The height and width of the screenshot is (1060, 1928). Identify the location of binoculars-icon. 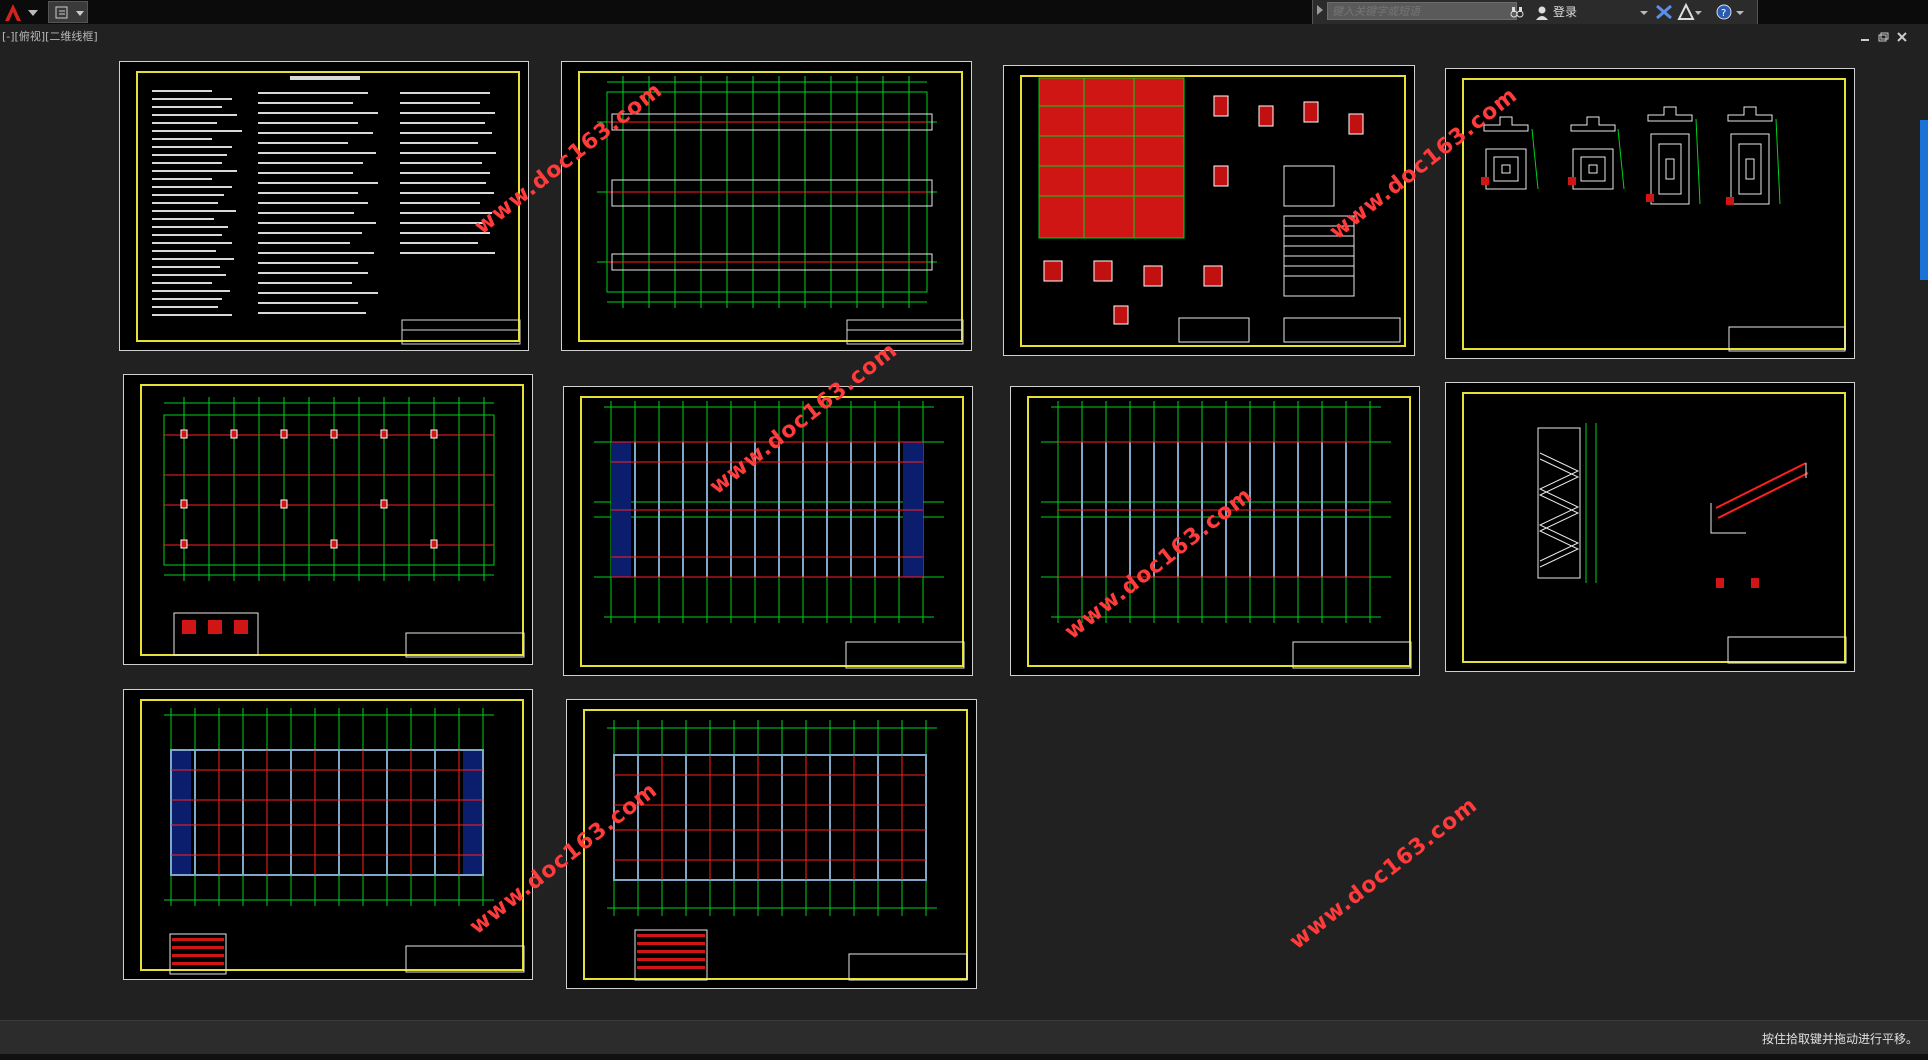
(1517, 12).